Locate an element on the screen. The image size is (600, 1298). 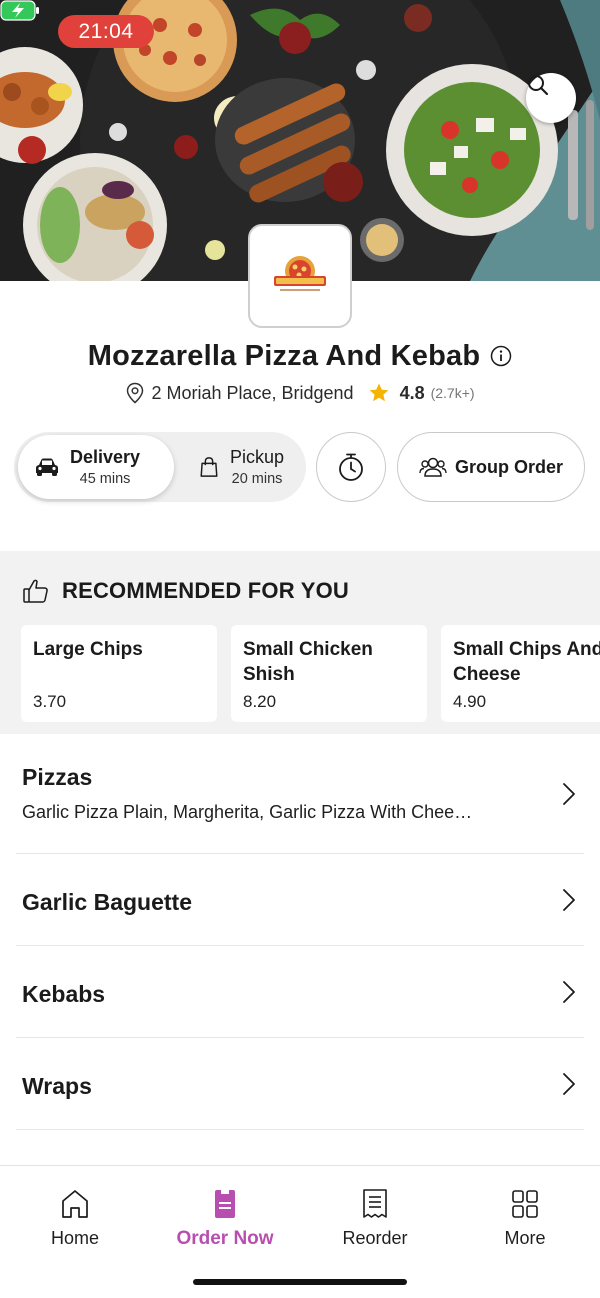
category-title: Kebabs is located at coordinates (64, 994).